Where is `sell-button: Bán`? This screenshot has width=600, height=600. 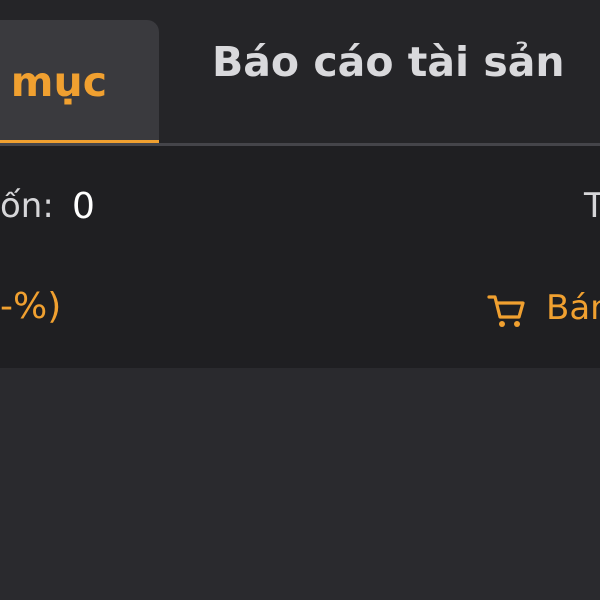 sell-button: Bán is located at coordinates (543, 310).